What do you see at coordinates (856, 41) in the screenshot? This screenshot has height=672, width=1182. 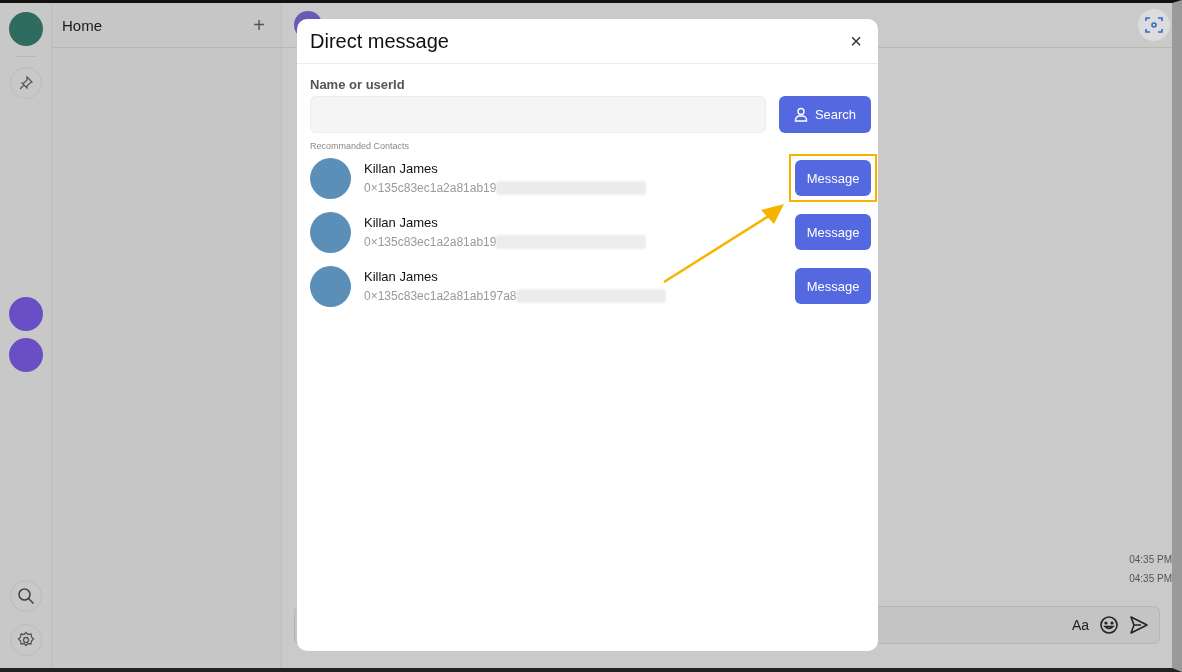 I see `close-button: ×` at bounding box center [856, 41].